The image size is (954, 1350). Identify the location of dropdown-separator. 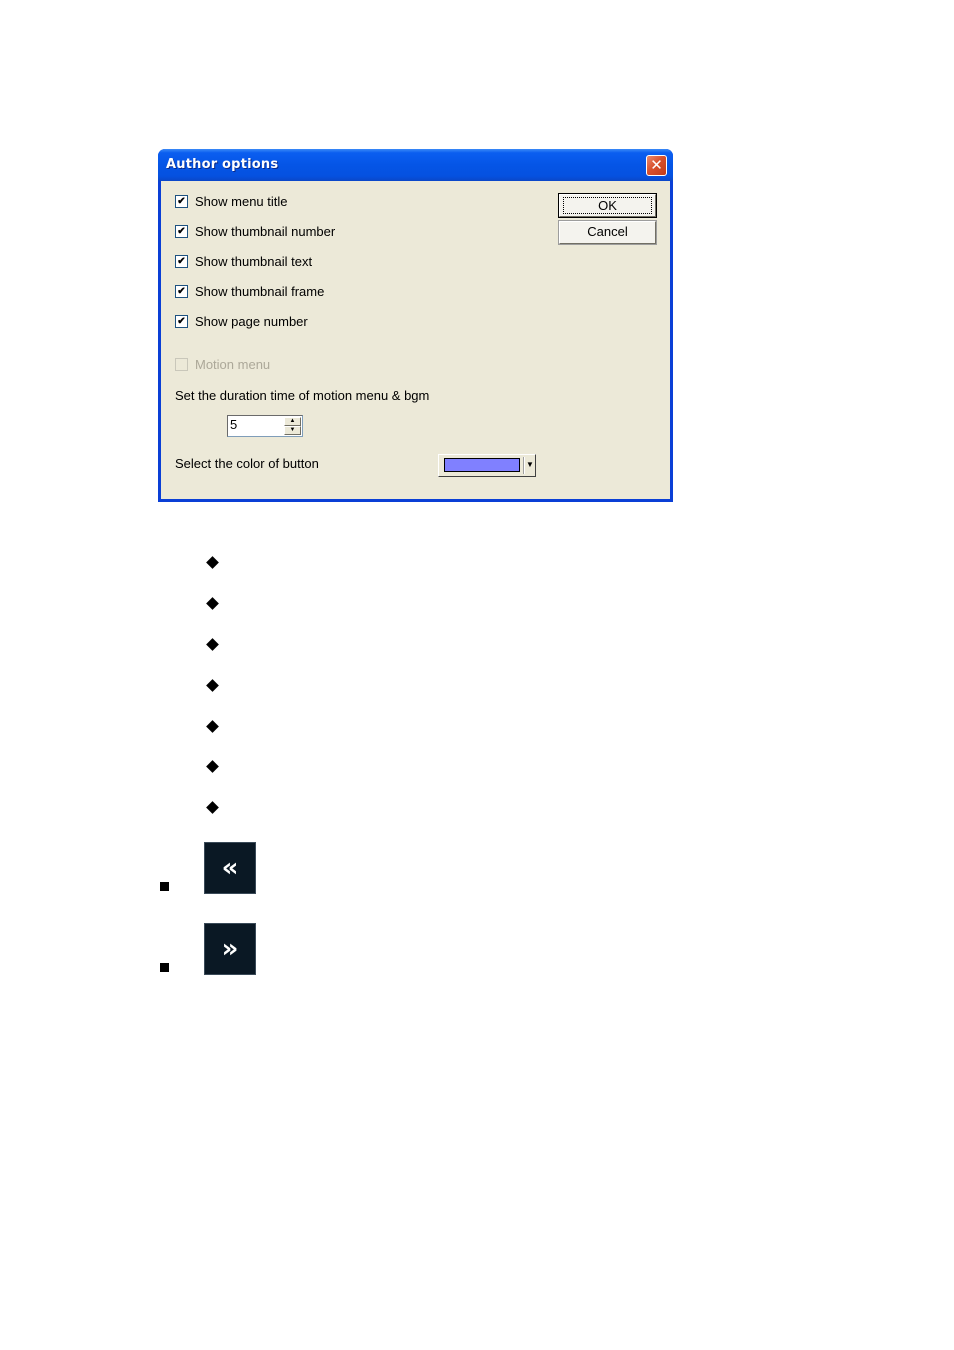
(524, 465).